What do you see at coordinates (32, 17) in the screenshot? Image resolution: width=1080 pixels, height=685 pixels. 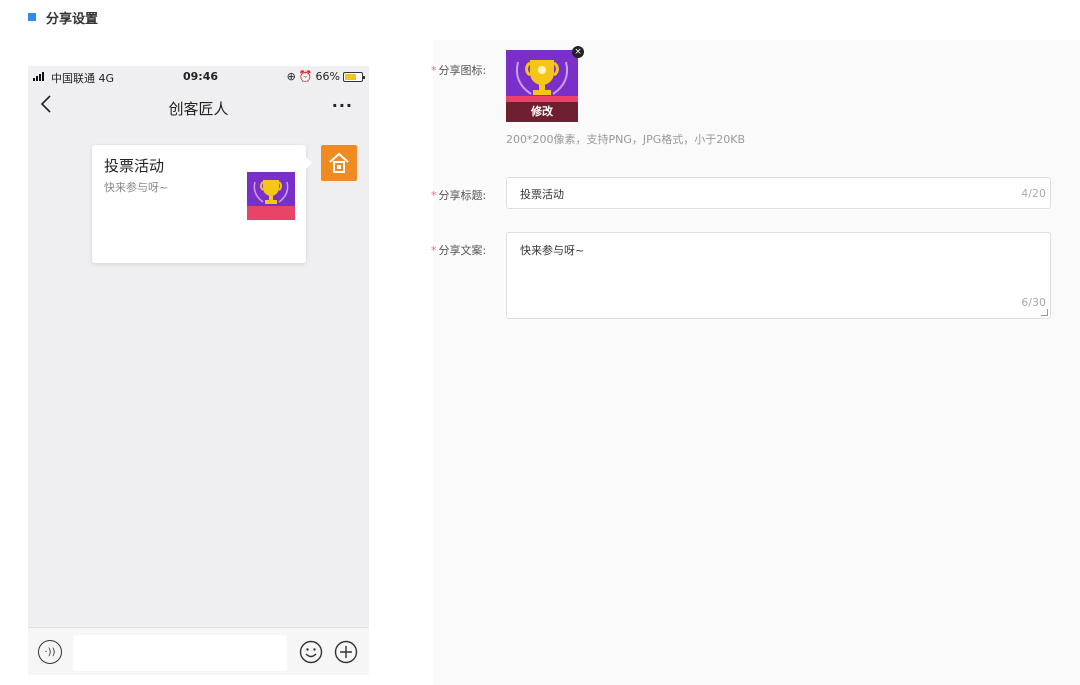 I see `section-marker` at bounding box center [32, 17].